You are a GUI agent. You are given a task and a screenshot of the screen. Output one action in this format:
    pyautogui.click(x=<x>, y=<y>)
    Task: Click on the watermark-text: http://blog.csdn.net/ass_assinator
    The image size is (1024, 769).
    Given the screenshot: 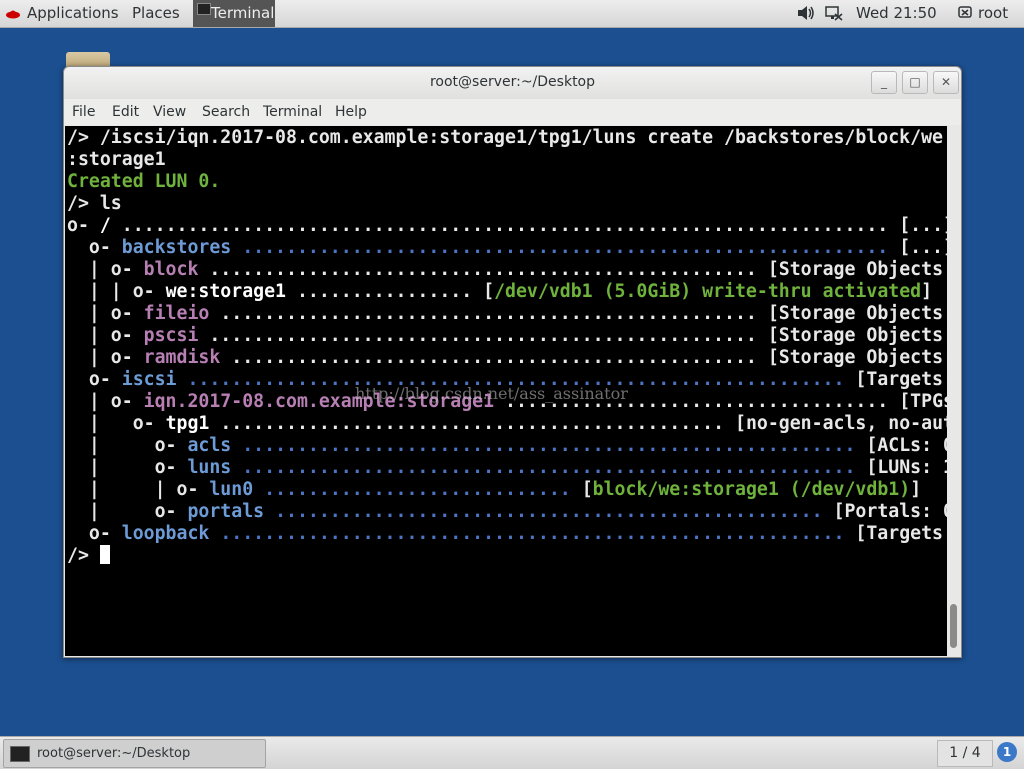 What is the action you would take?
    pyautogui.click(x=491, y=393)
    